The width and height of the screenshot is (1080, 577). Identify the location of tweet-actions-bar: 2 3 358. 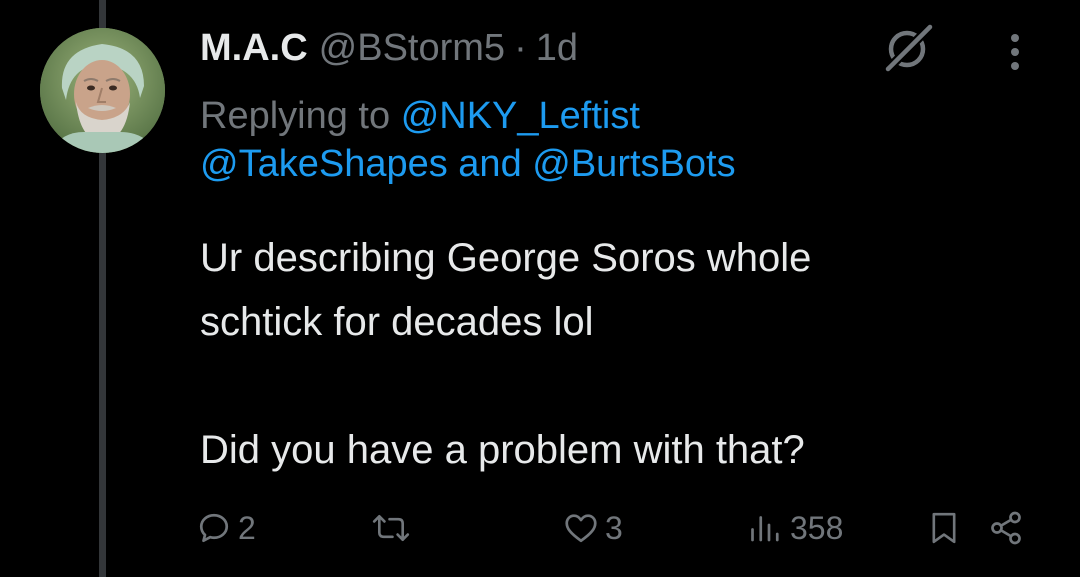
(540, 528).